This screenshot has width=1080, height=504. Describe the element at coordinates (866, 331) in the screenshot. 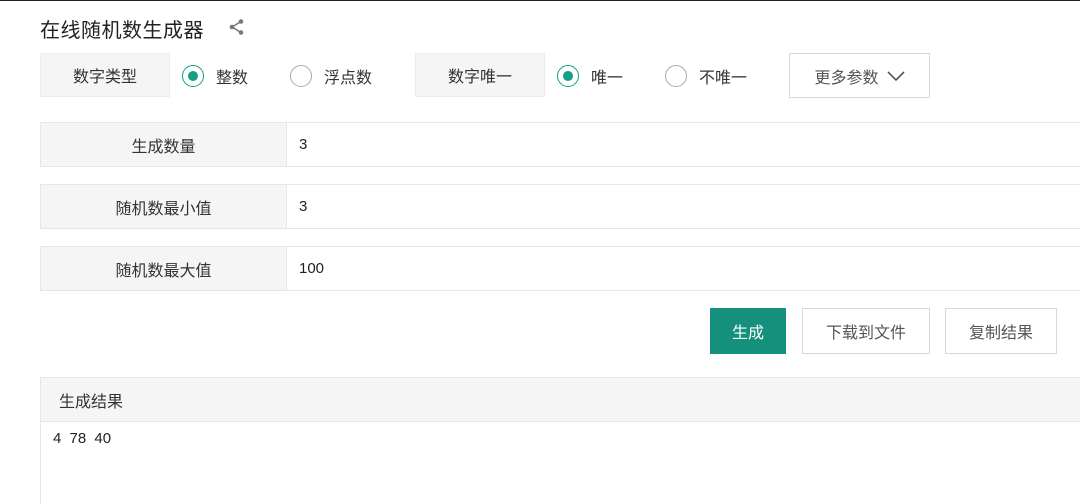

I see `download-button: 下载到文件` at that location.